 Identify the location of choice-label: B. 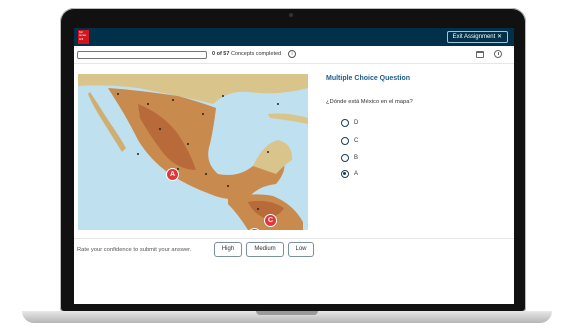
(356, 158).